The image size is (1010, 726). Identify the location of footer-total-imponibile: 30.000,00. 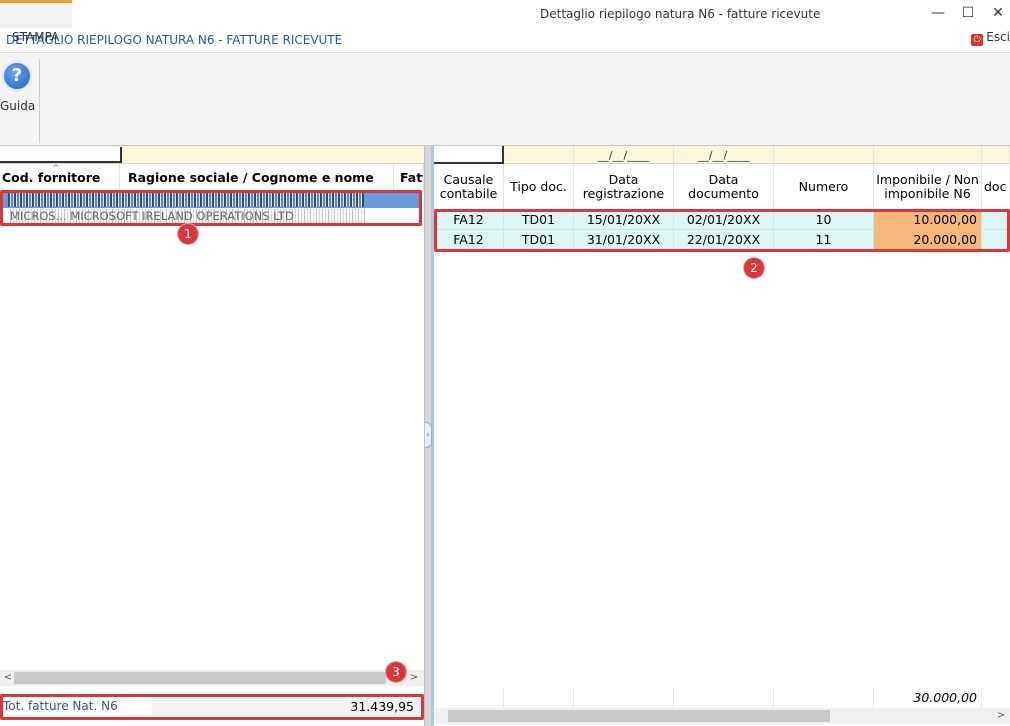
(928, 698).